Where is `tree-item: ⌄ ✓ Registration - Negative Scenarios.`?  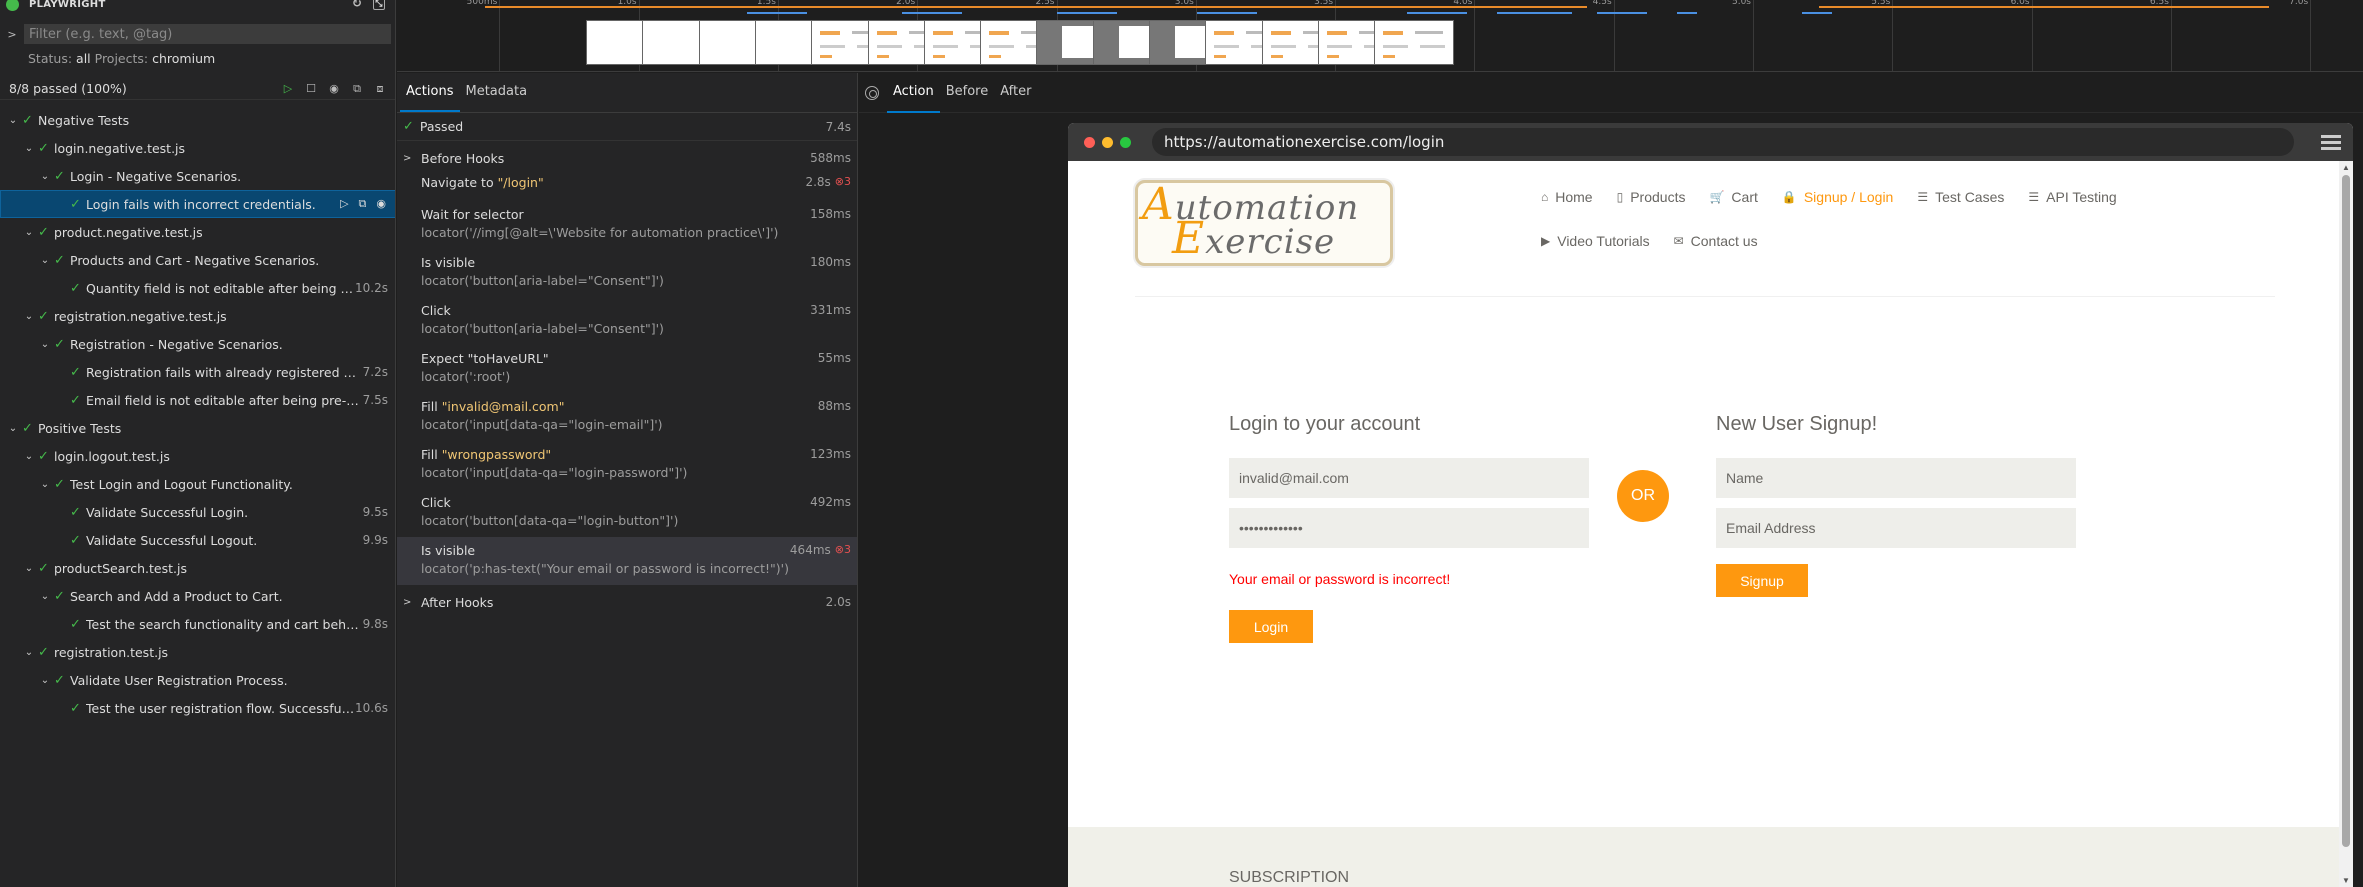
tree-item: ⌄ ✓ Registration - Negative Scenarios. is located at coordinates (197, 344).